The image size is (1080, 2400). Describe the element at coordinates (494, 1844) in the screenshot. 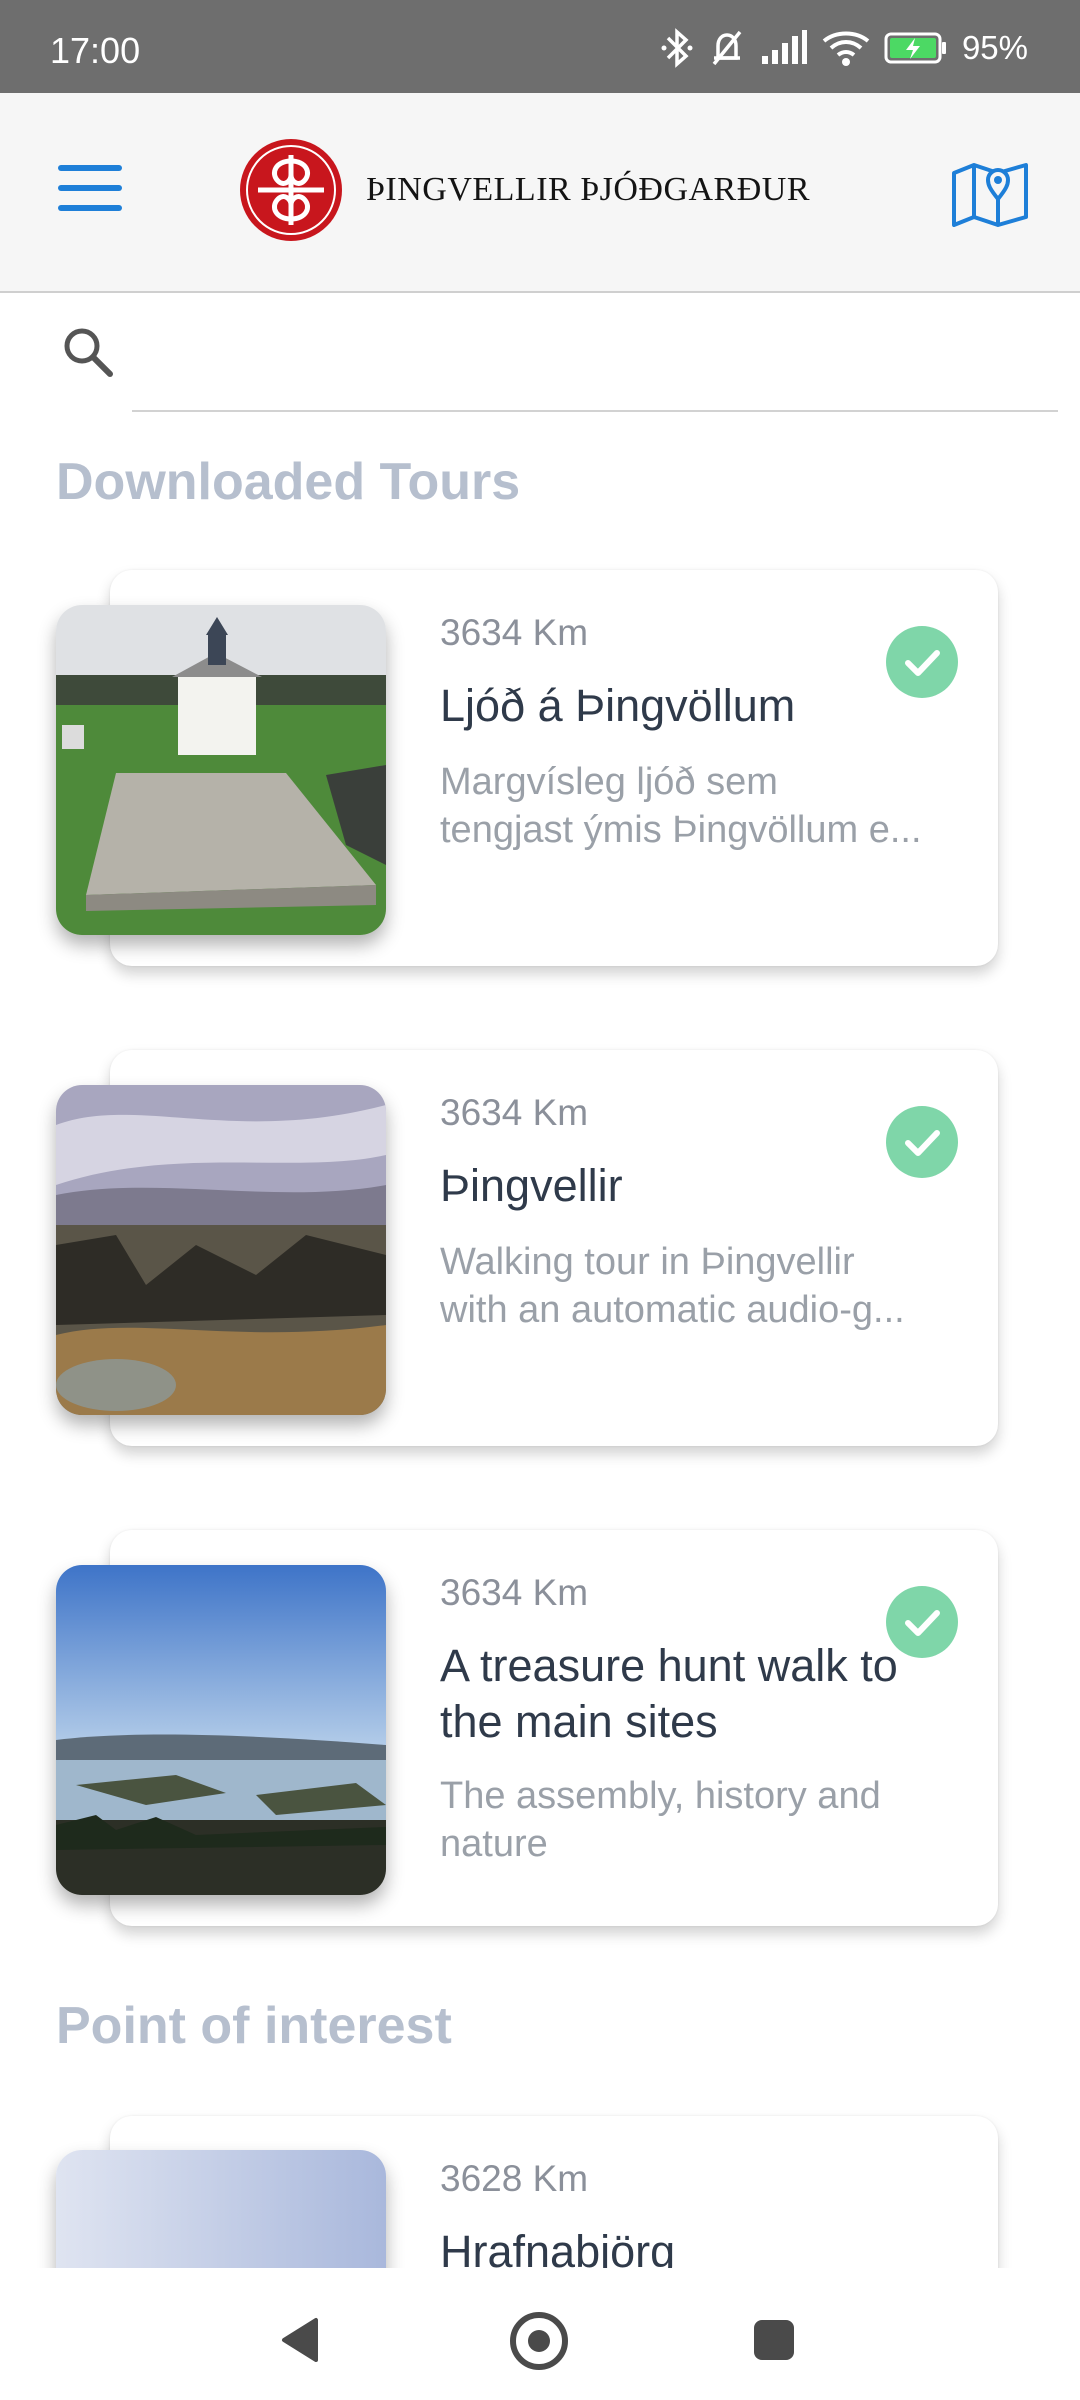

I see `tour-description-line-2: nature` at that location.